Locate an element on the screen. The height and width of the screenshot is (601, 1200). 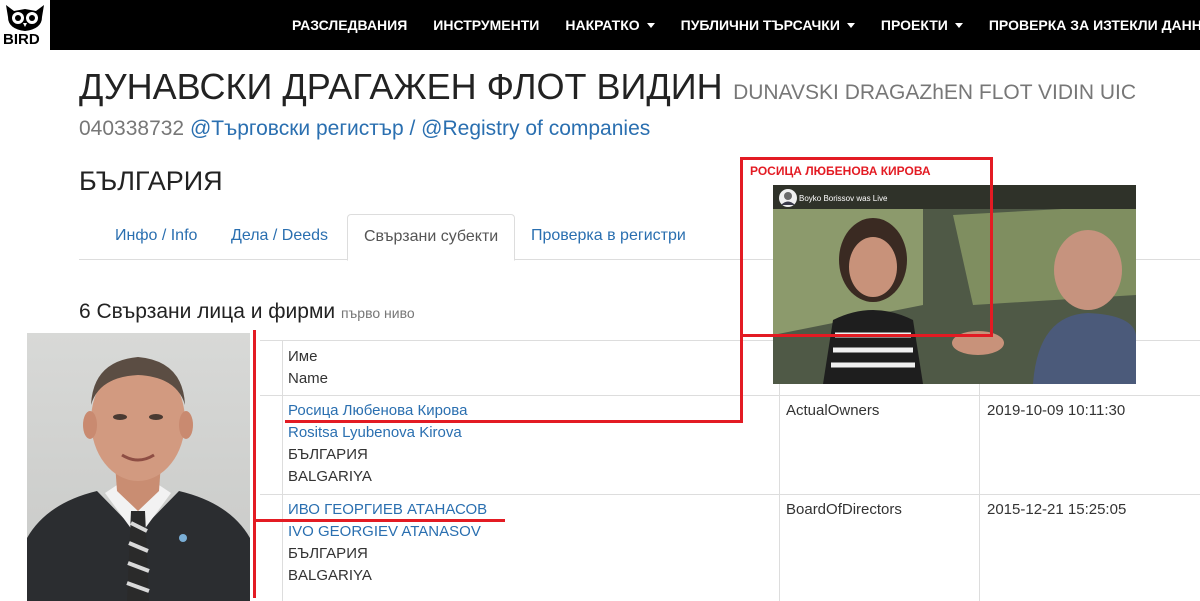
nav-item-label: РАЗСЛЕДВАНИЯ is located at coordinates (350, 25).